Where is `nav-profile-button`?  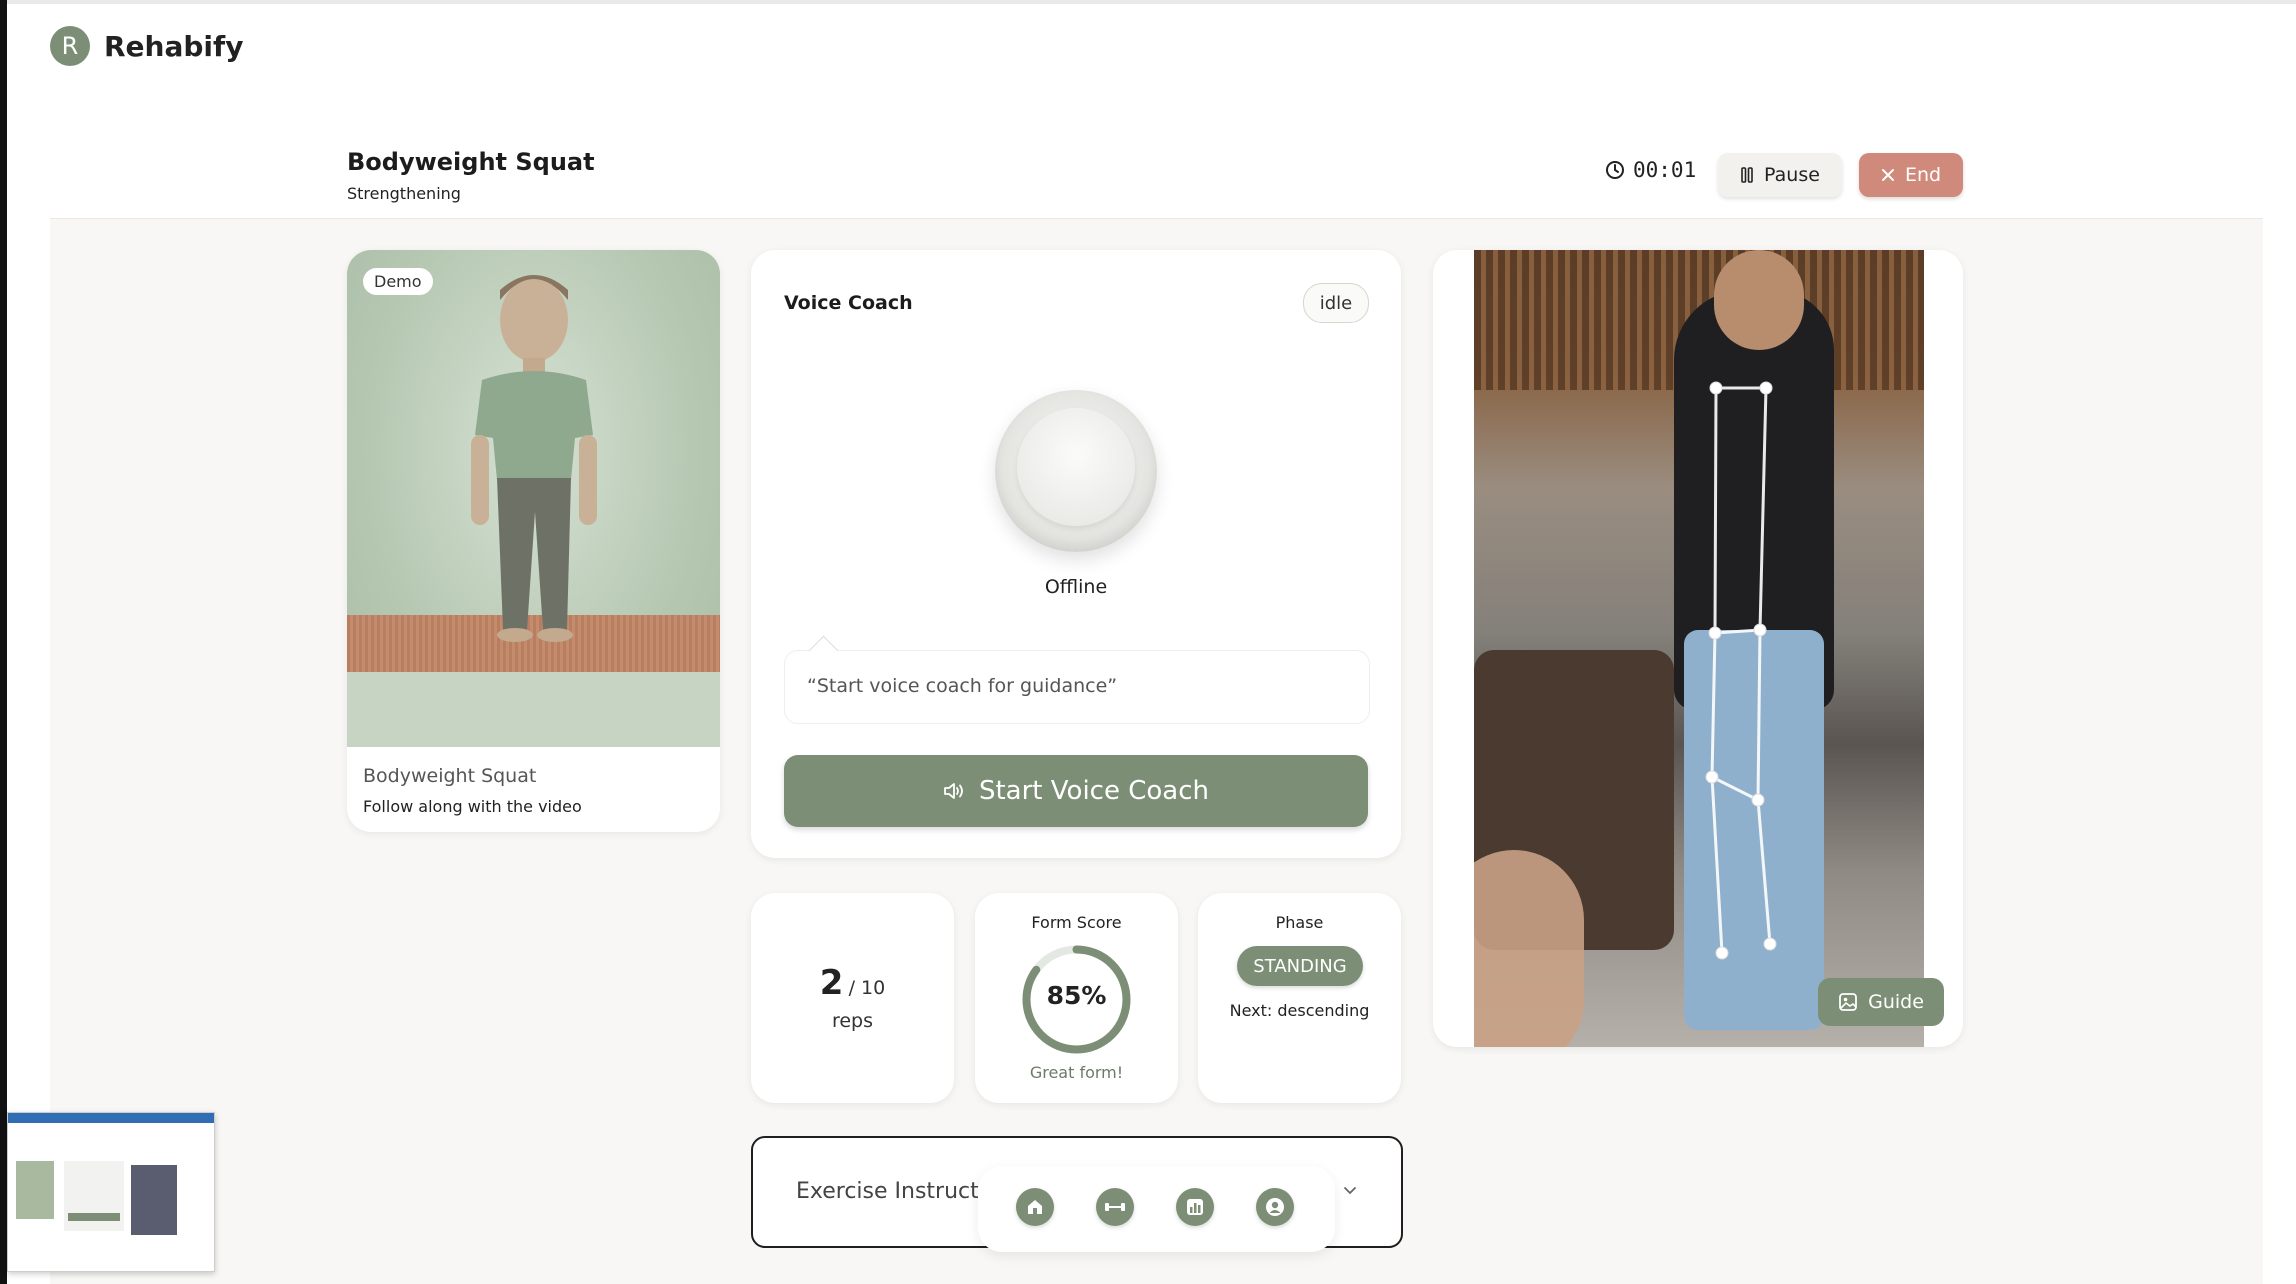
nav-profile-button is located at coordinates (1275, 1207).